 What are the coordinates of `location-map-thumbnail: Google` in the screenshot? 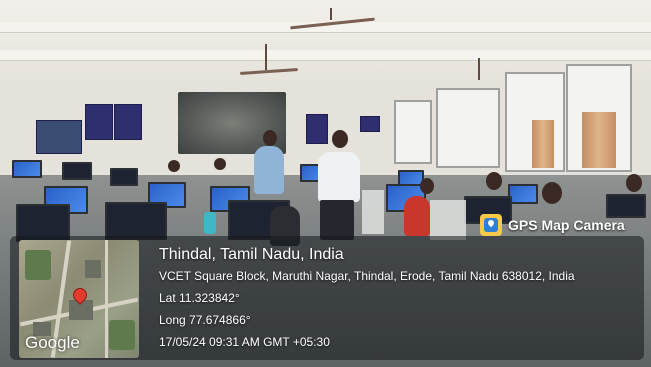 It's located at (79, 299).